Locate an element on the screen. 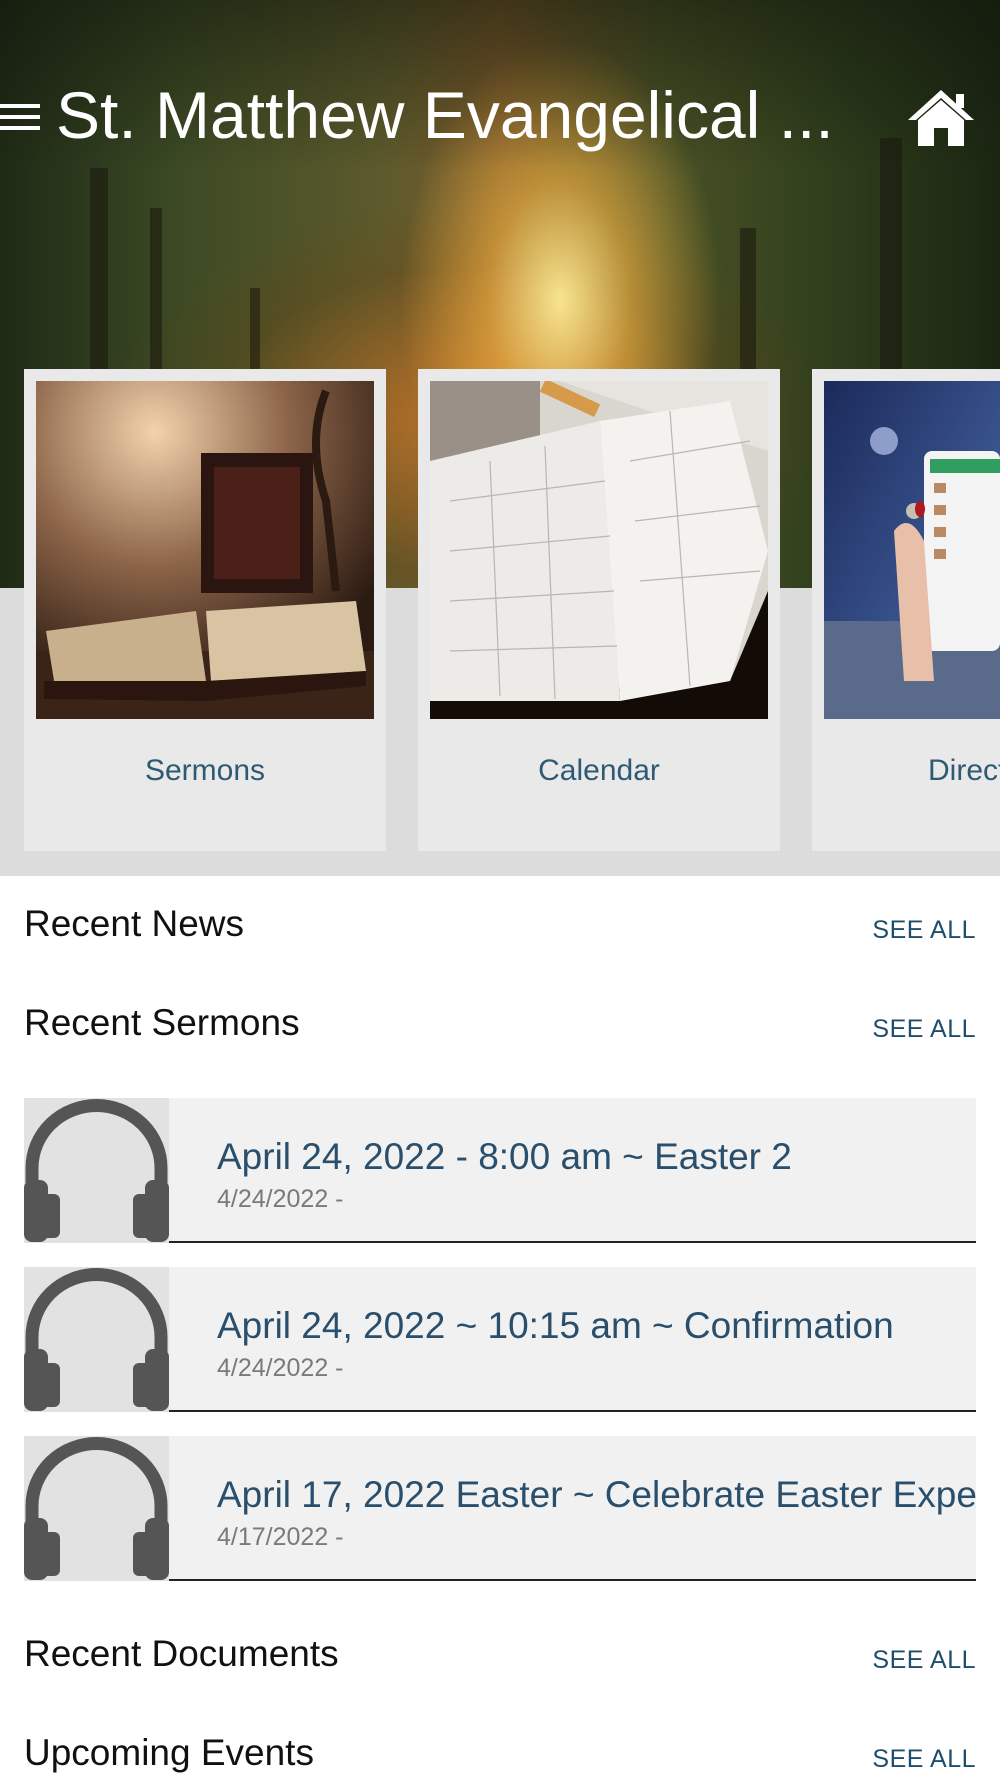  home-icon is located at coordinates (941, 118).